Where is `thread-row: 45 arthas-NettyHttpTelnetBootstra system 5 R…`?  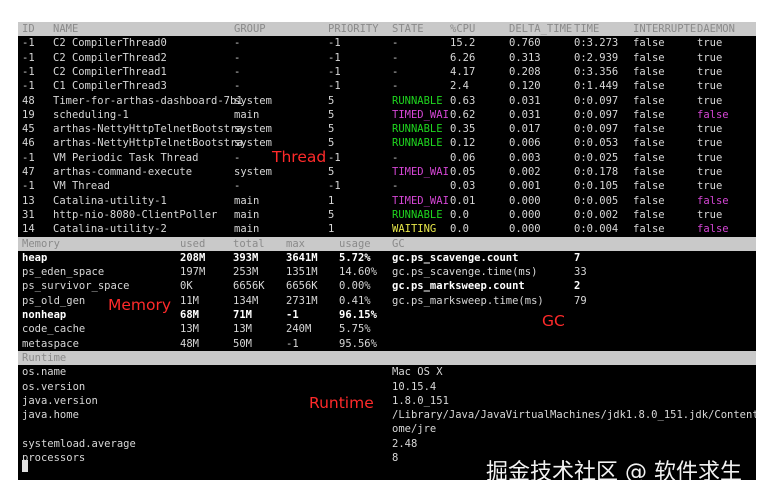
thread-row: 45 arthas-NettyHttpTelnetBootstra system 5 R… is located at coordinates (387, 129).